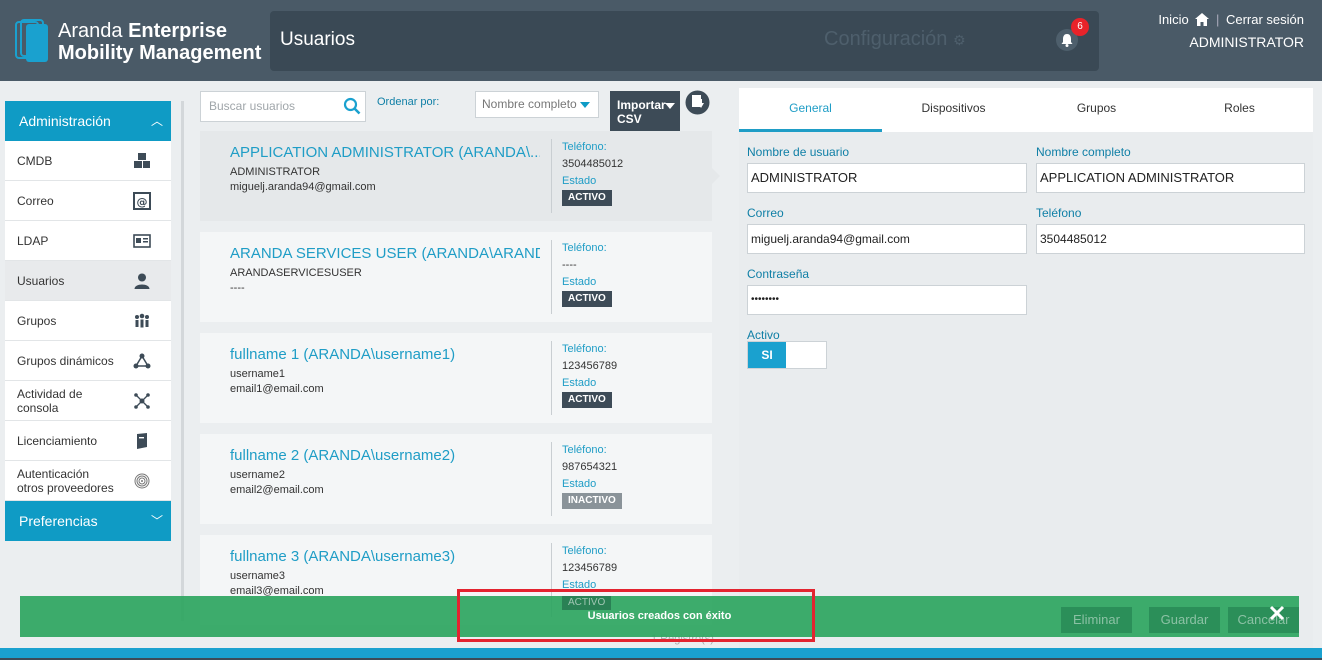  What do you see at coordinates (767, 355) in the screenshot?
I see `active-toggle-on: SI` at bounding box center [767, 355].